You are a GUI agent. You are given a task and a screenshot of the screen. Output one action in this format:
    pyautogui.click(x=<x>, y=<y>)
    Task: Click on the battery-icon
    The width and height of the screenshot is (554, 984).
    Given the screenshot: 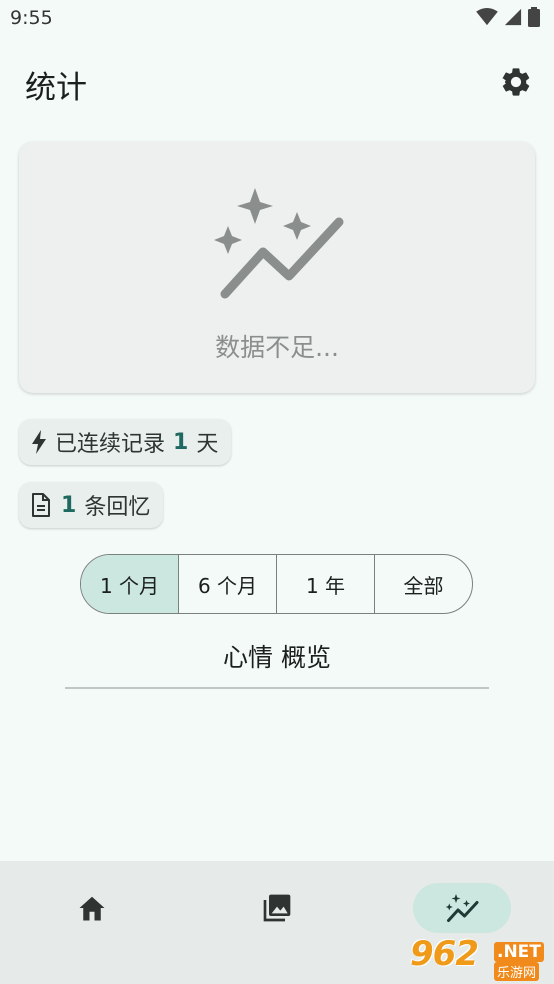 What is the action you would take?
    pyautogui.click(x=534, y=17)
    